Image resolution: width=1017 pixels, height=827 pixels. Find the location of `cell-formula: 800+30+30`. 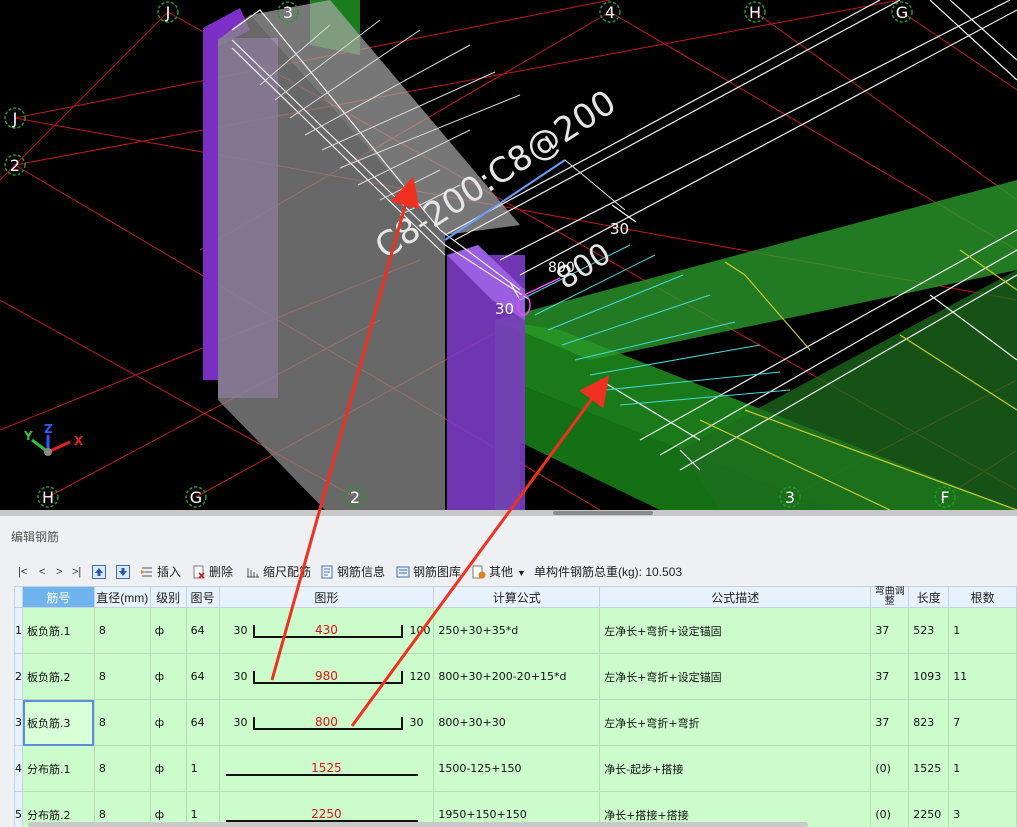

cell-formula: 800+30+30 is located at coordinates (517, 722).